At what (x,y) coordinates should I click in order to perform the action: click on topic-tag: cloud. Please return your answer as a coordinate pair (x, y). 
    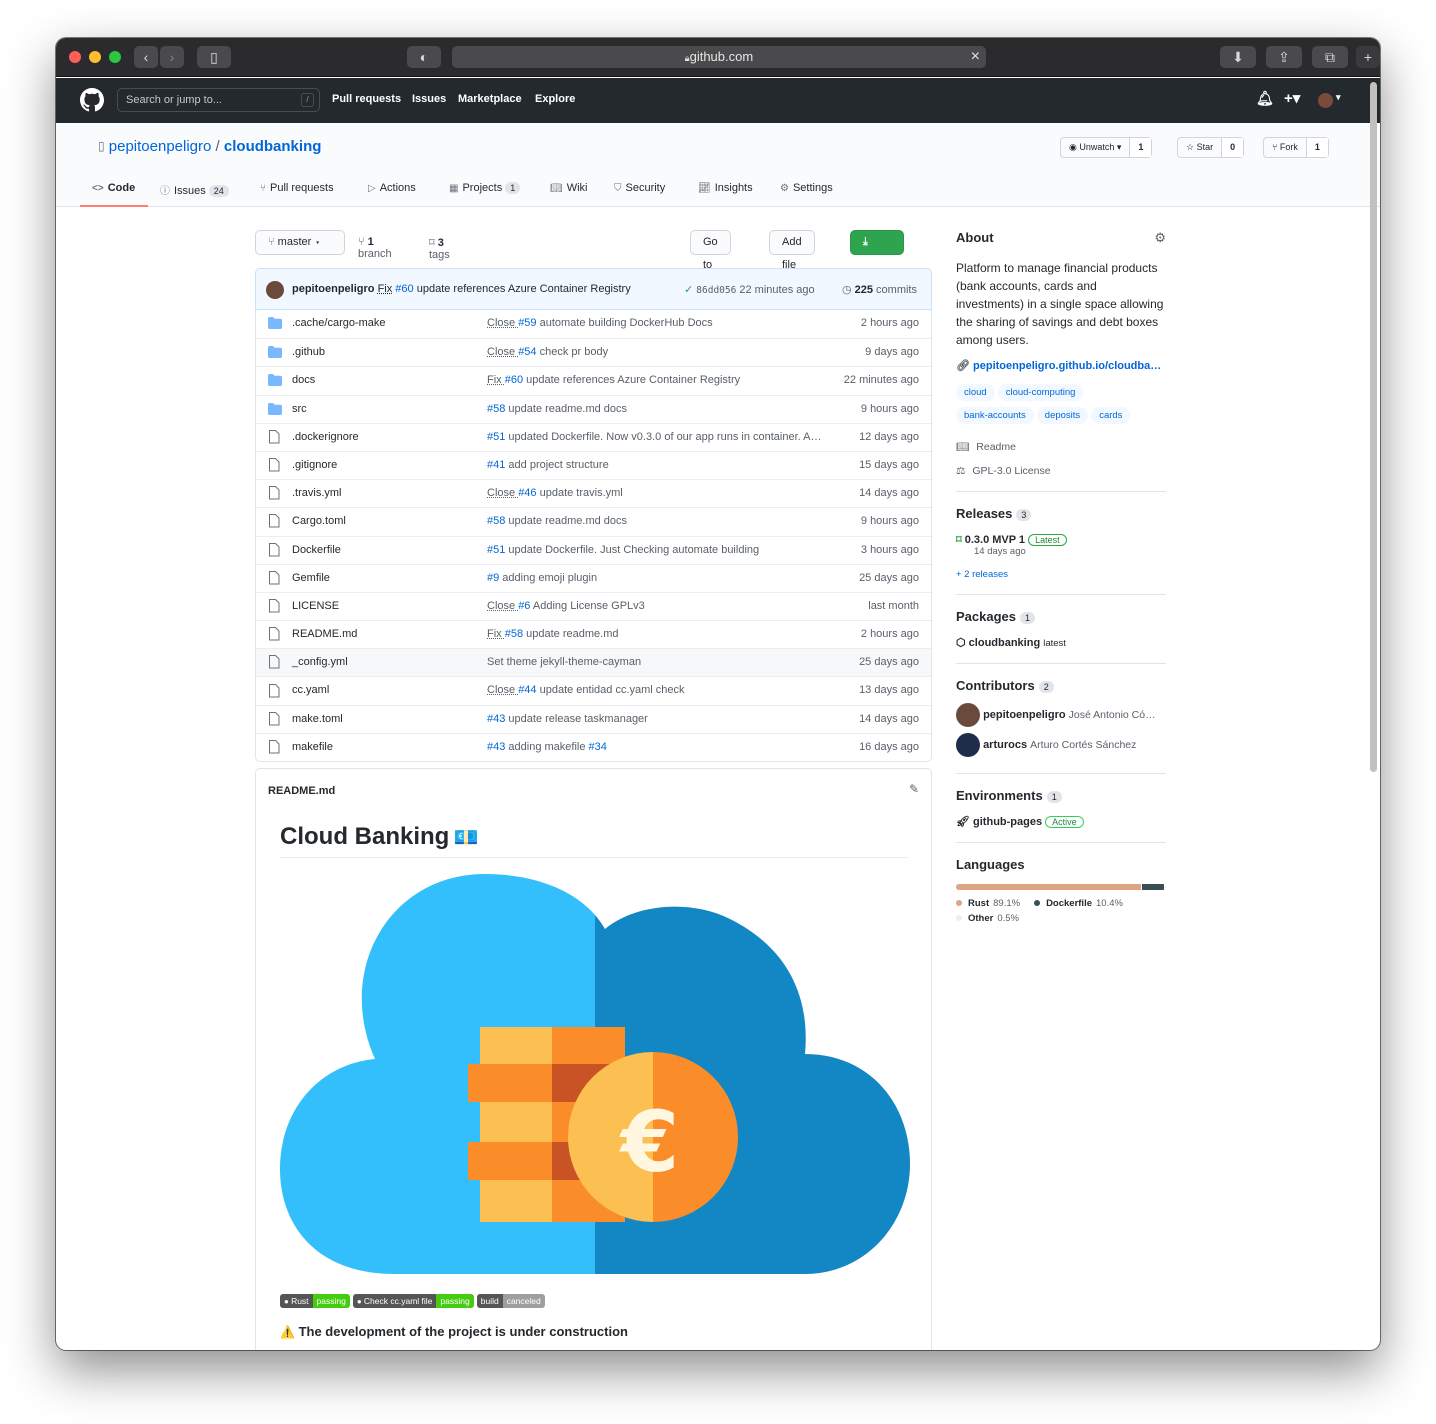
    Looking at the image, I should click on (975, 392).